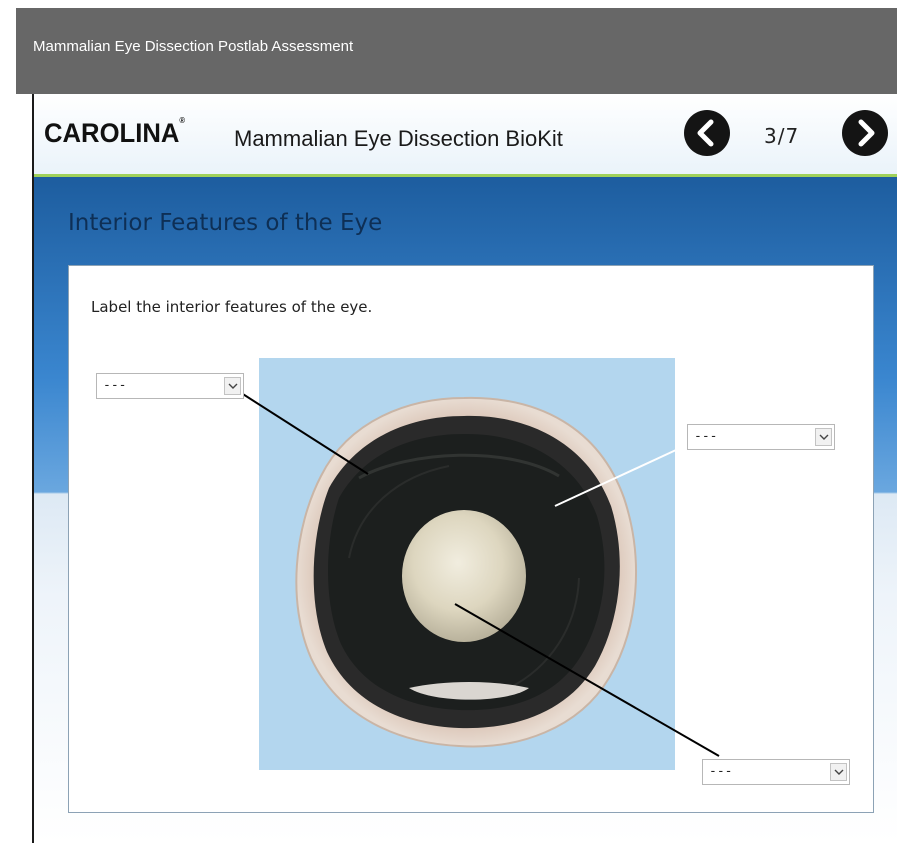  What do you see at coordinates (776, 772) in the screenshot?
I see `label-dropdown-bottom: ---` at bounding box center [776, 772].